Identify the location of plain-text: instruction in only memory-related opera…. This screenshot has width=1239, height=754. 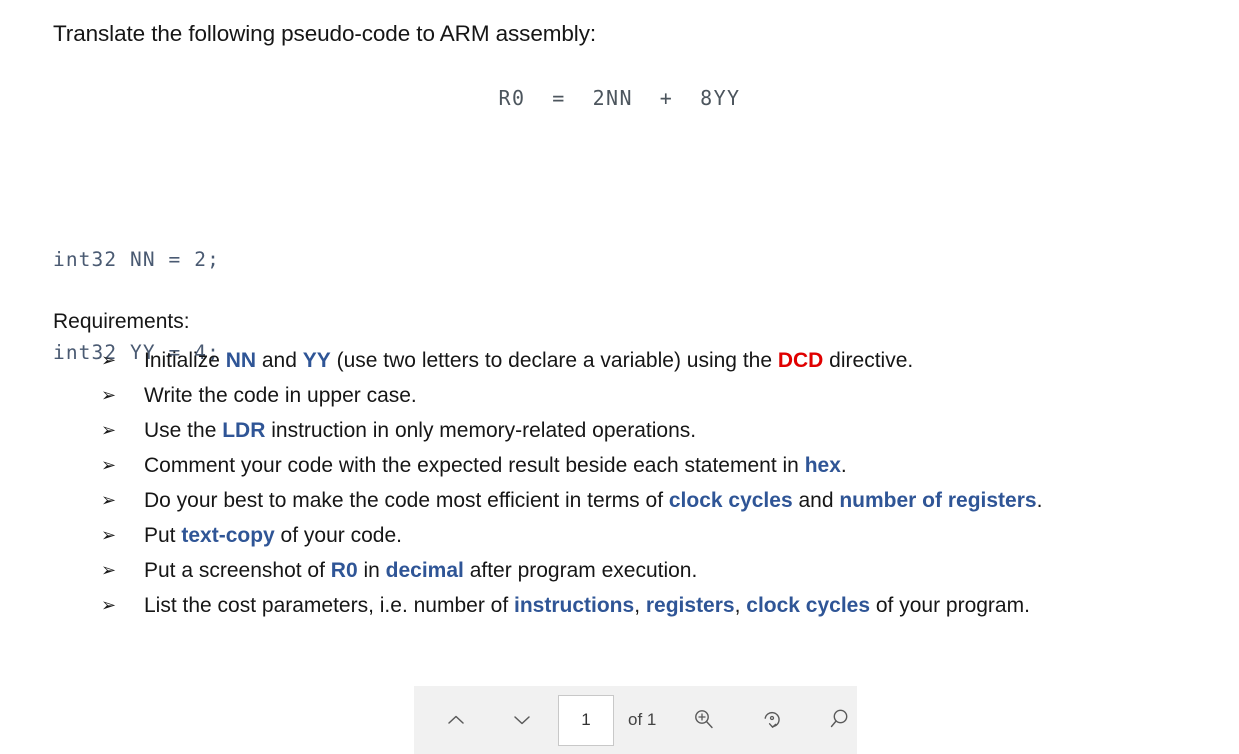
(481, 430).